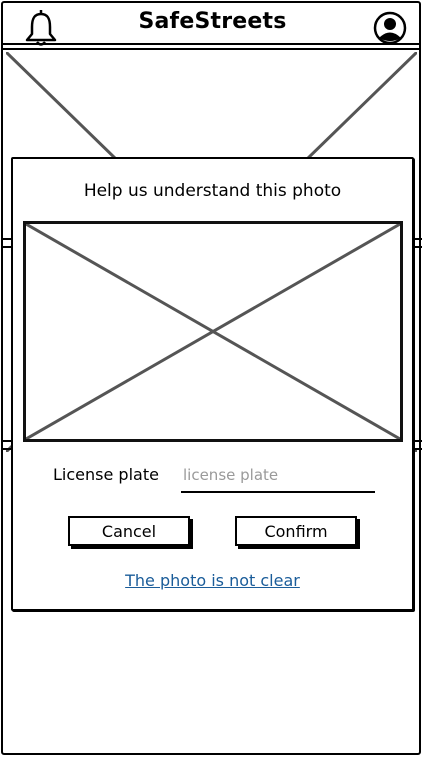 The height and width of the screenshot is (759, 425). What do you see at coordinates (296, 531) in the screenshot?
I see `confirm-button: Confirm` at bounding box center [296, 531].